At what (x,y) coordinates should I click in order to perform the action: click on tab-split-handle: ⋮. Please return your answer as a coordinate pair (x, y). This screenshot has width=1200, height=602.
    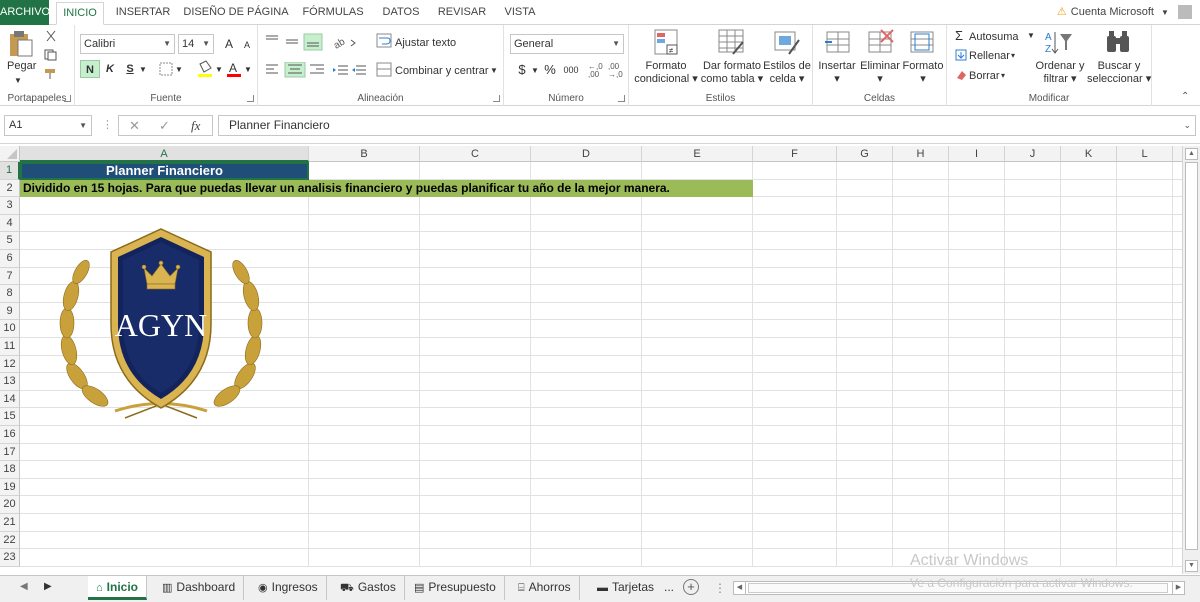
    Looking at the image, I should click on (720, 588).